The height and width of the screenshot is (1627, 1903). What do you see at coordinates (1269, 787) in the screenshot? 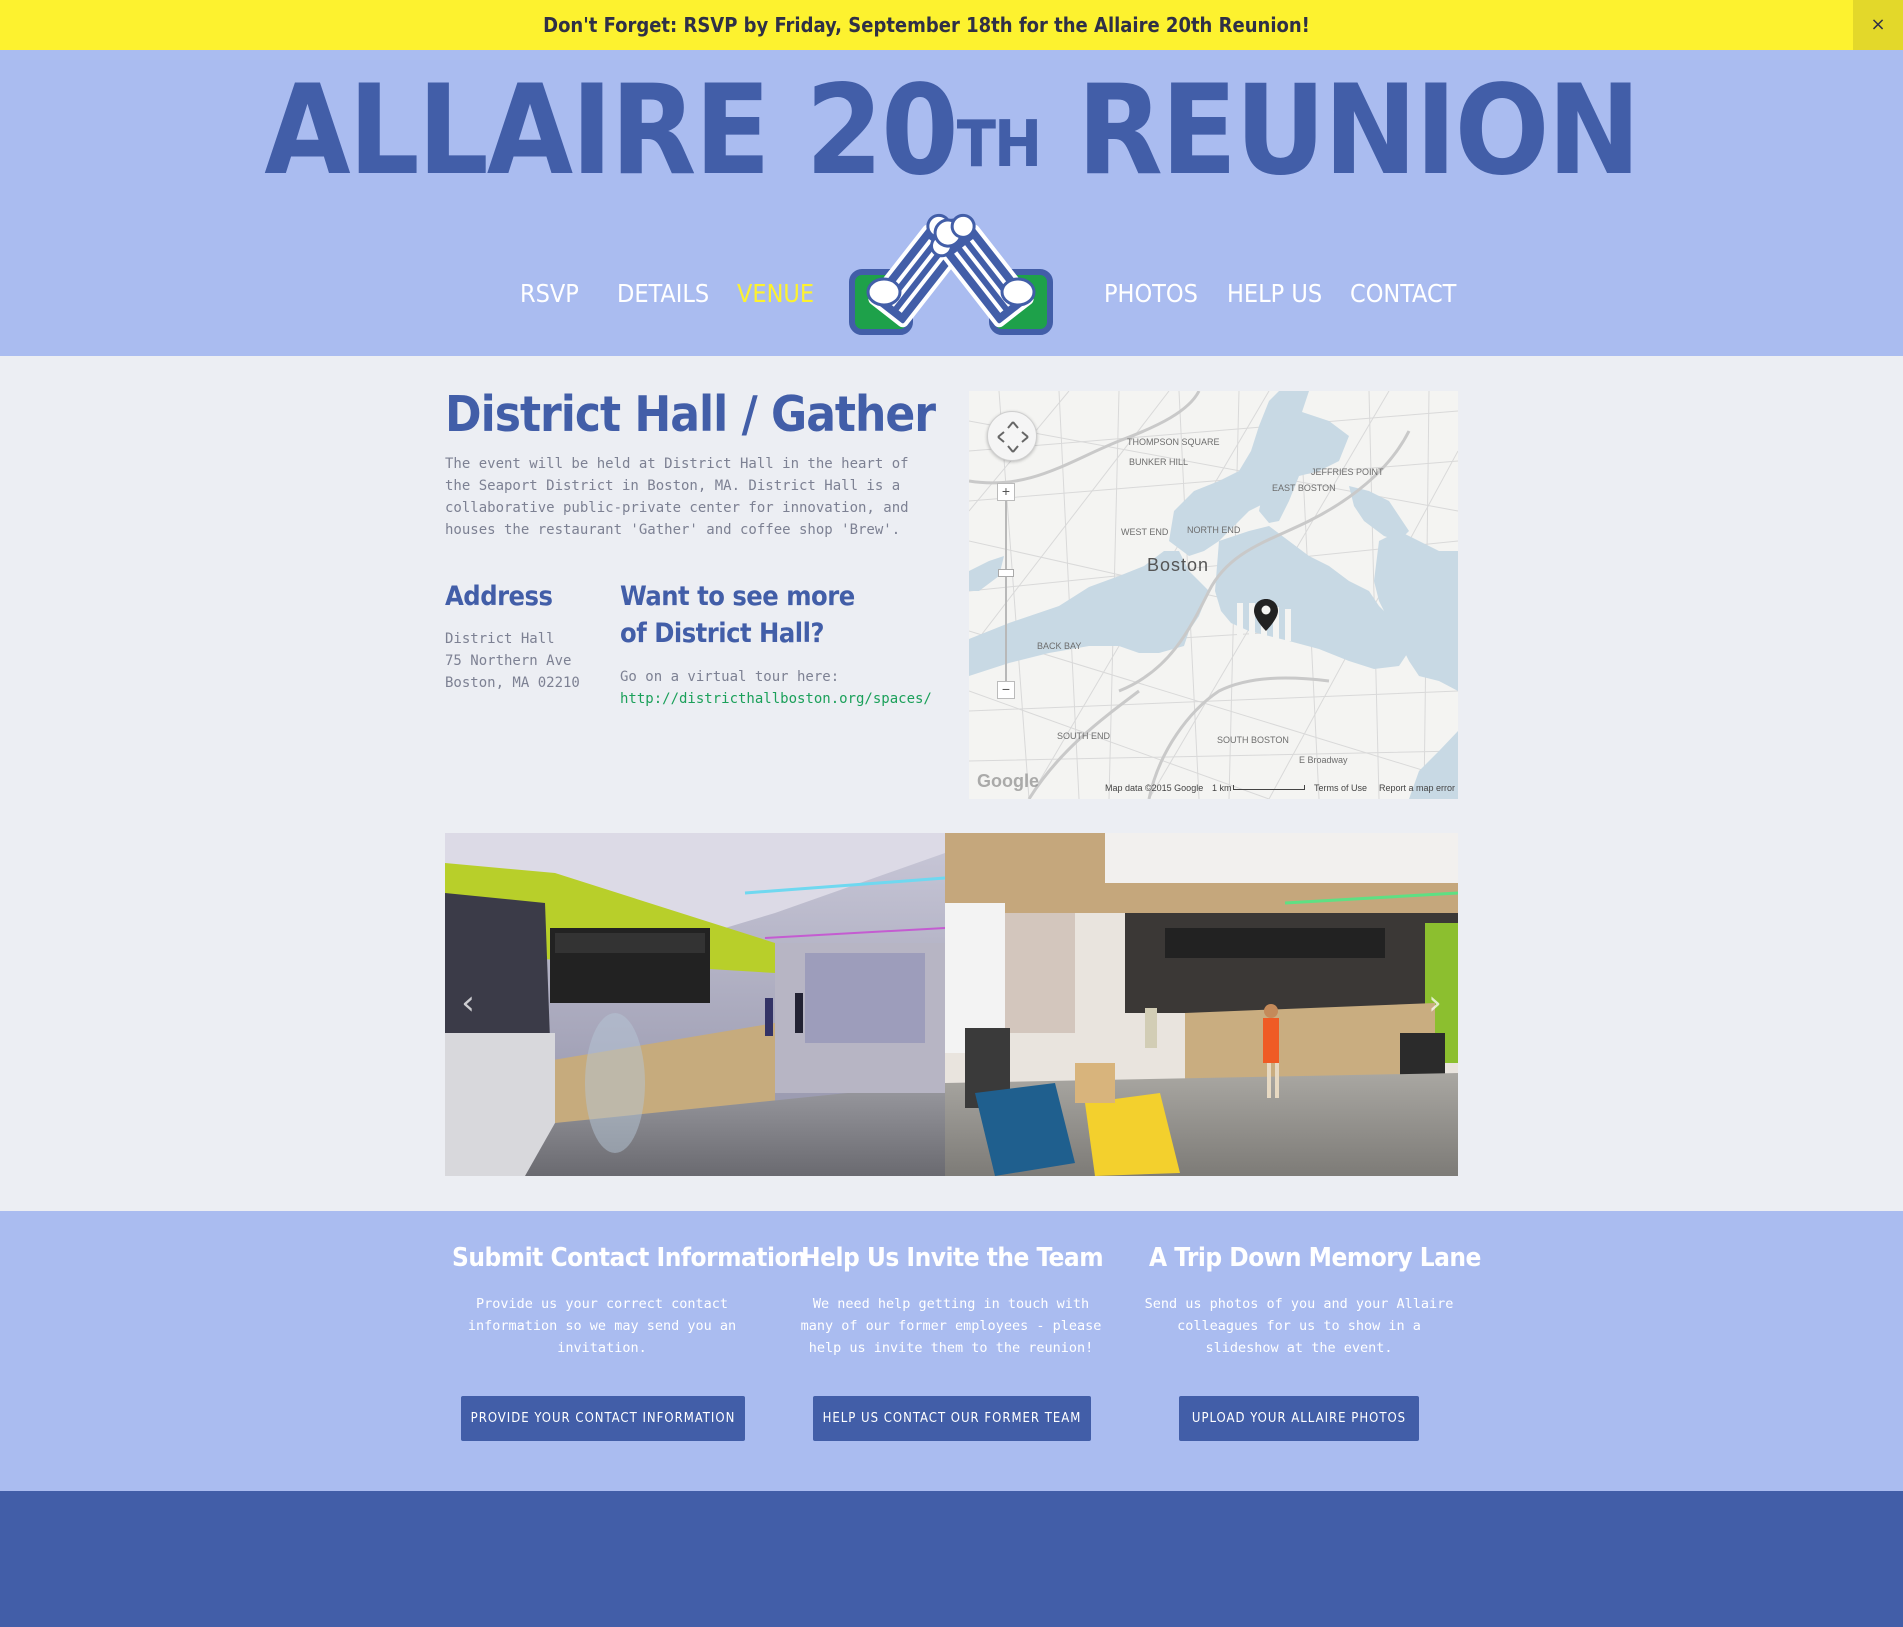
I see `map-scale-bar` at bounding box center [1269, 787].